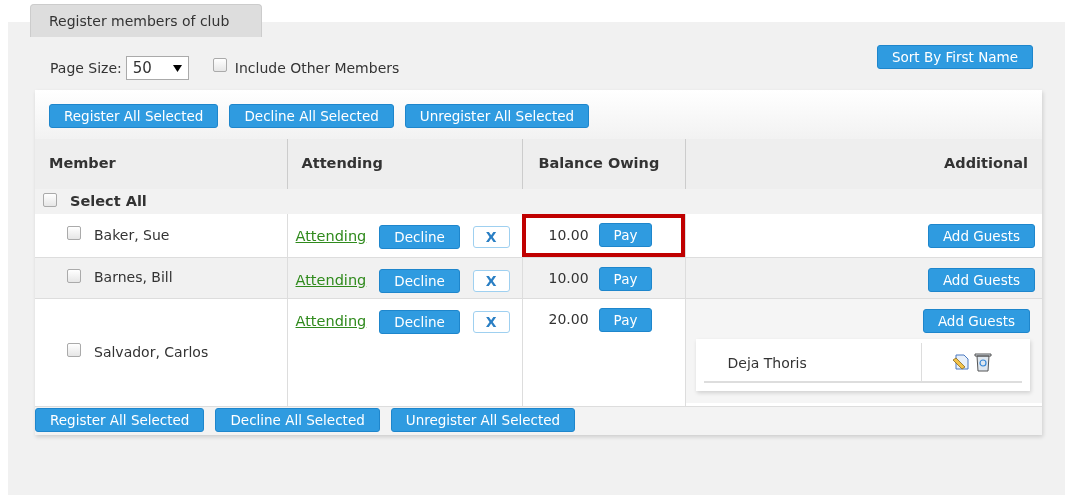  Describe the element at coordinates (863, 164) in the screenshot. I see `column-header: Additional` at that location.